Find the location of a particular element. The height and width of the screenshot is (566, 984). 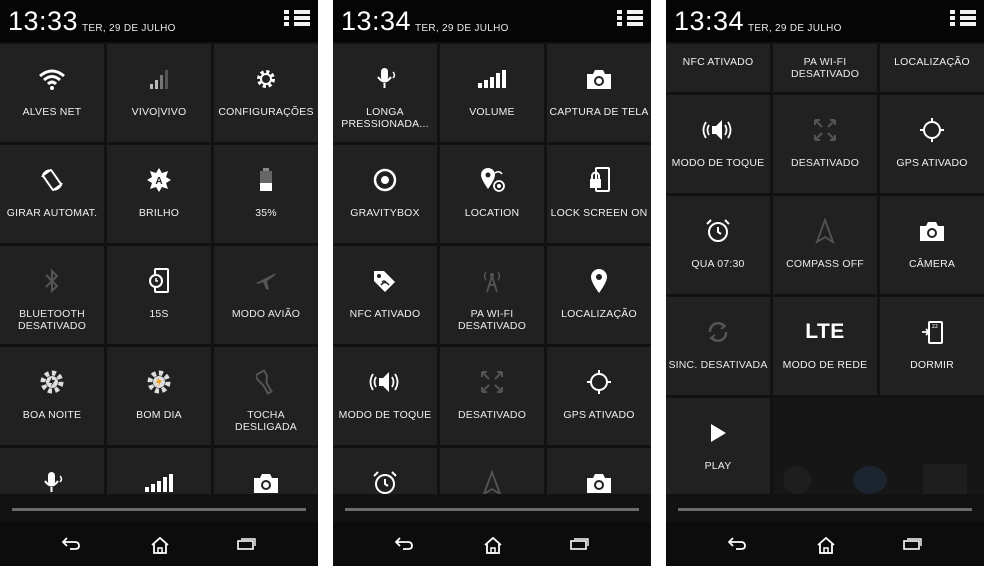

tile-battery: 35% is located at coordinates (266, 194).